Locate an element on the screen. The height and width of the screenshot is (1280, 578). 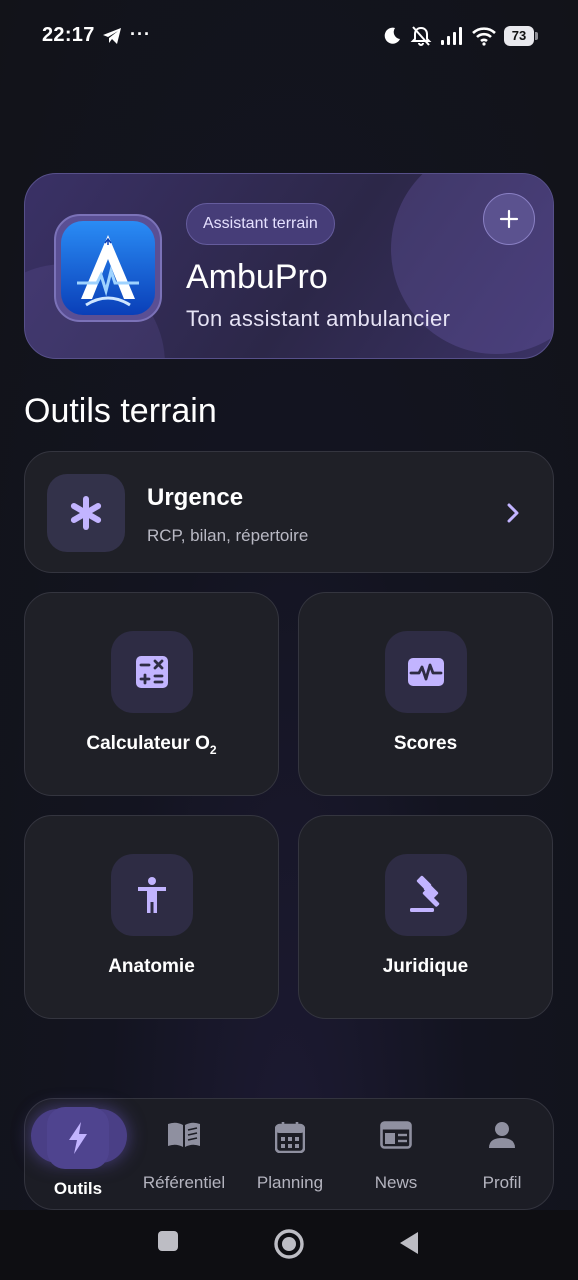
home-icon is located at coordinates (289, 1244).